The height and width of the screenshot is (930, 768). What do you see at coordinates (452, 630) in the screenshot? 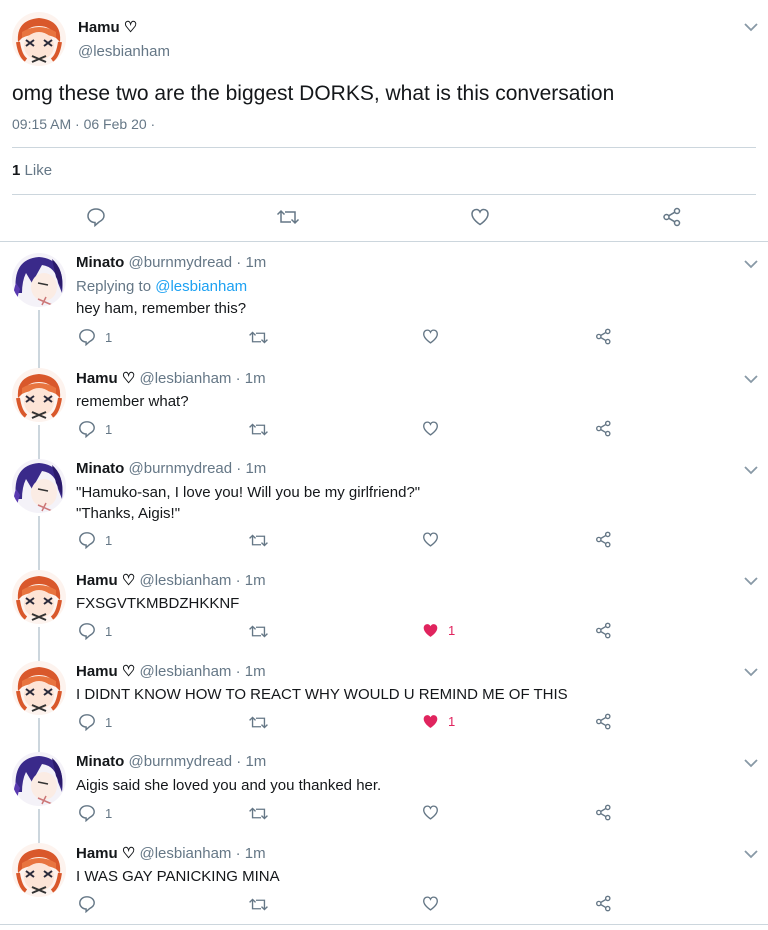
I see `like-count: 1` at bounding box center [452, 630].